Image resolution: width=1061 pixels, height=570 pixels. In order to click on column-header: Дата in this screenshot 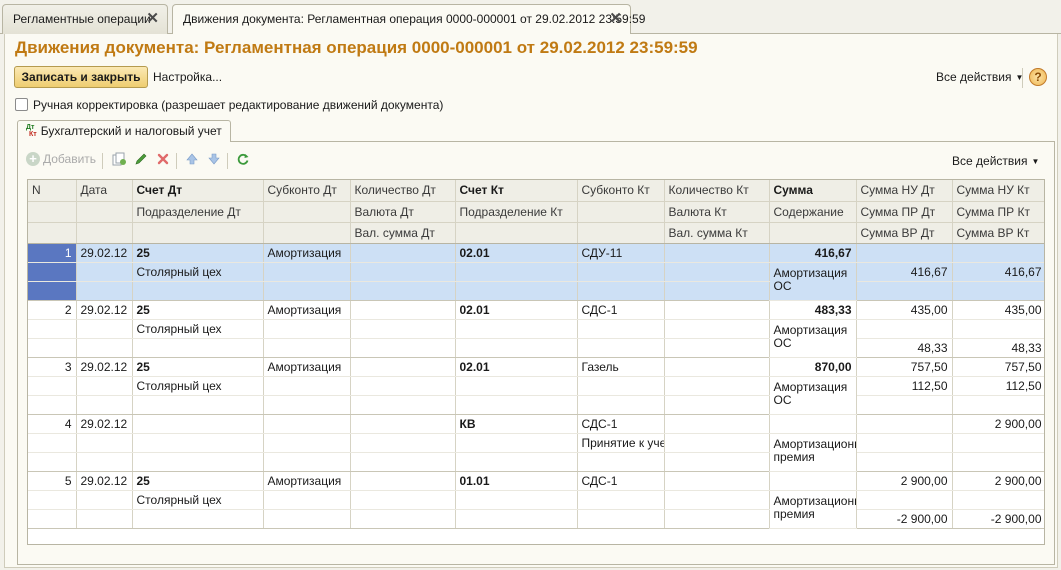, I will do `click(104, 191)`.